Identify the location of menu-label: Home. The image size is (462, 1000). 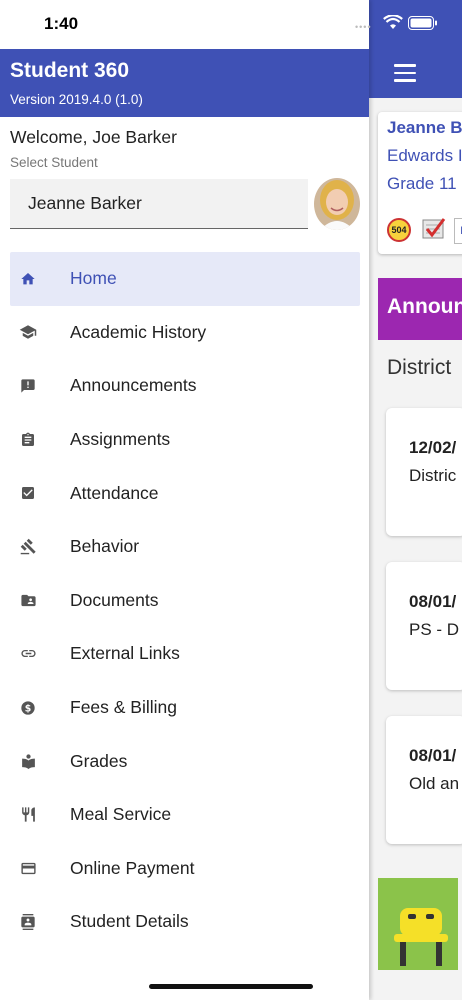
(93, 278).